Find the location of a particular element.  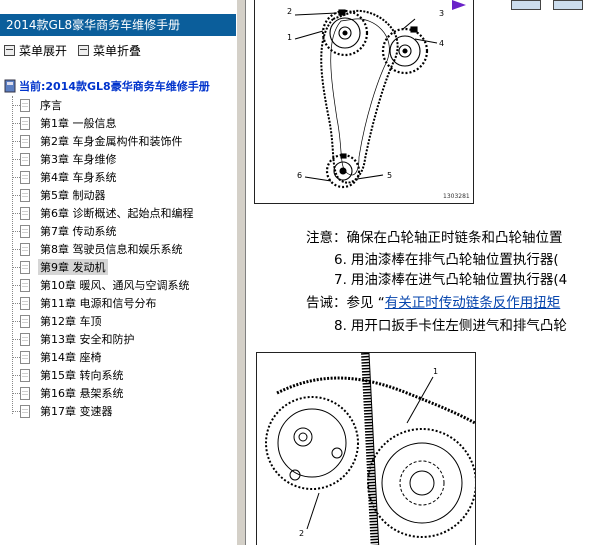

tree-item-label: 第2章 车身金属构件和装饰件 is located at coordinates (111, 141).